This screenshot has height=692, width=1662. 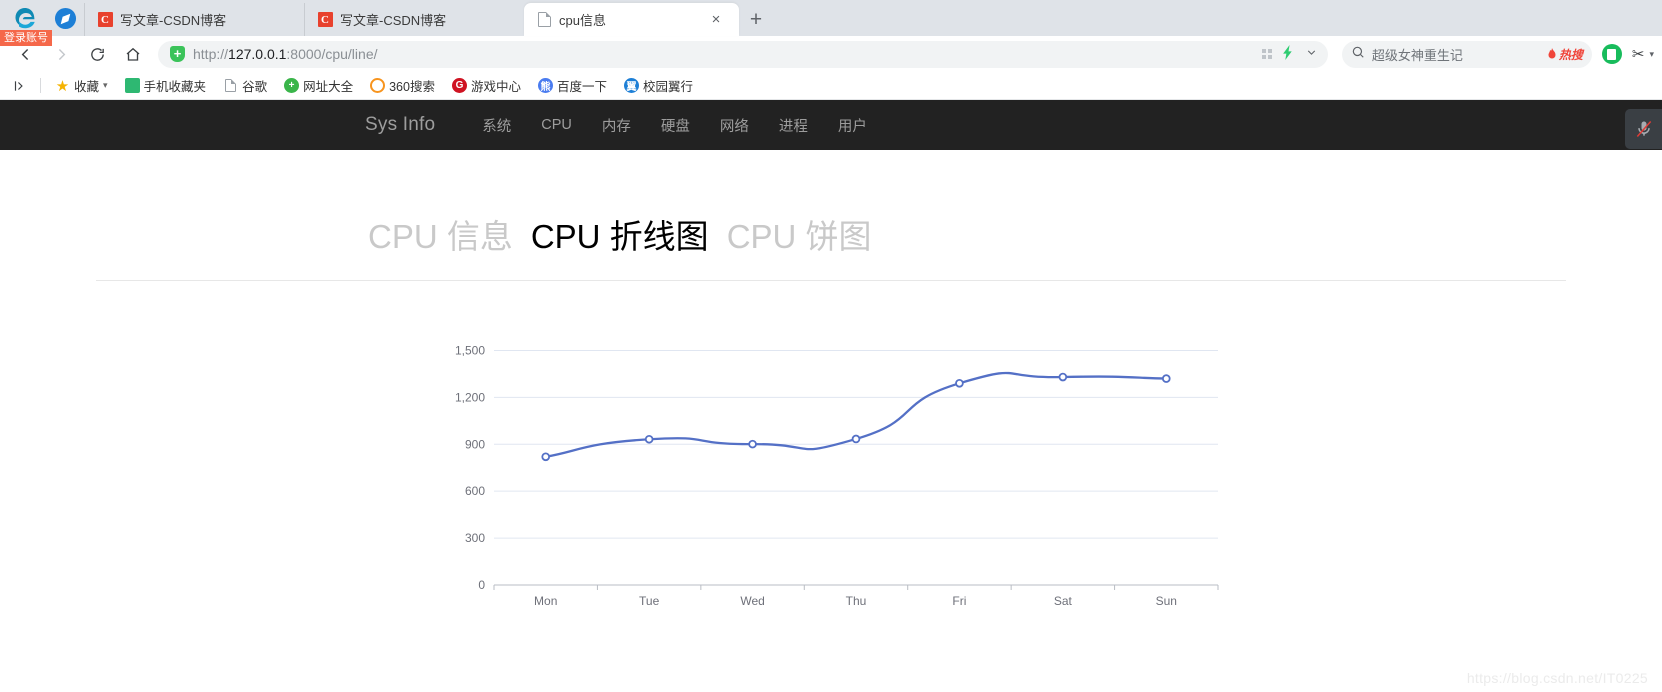 What do you see at coordinates (734, 125) in the screenshot?
I see `nav-item-network: 网络` at bounding box center [734, 125].